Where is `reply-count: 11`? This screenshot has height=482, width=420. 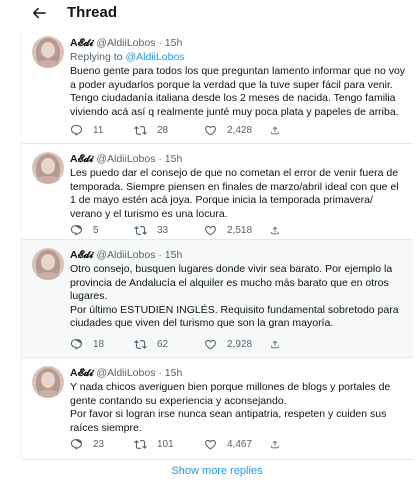 reply-count: 11 is located at coordinates (98, 130).